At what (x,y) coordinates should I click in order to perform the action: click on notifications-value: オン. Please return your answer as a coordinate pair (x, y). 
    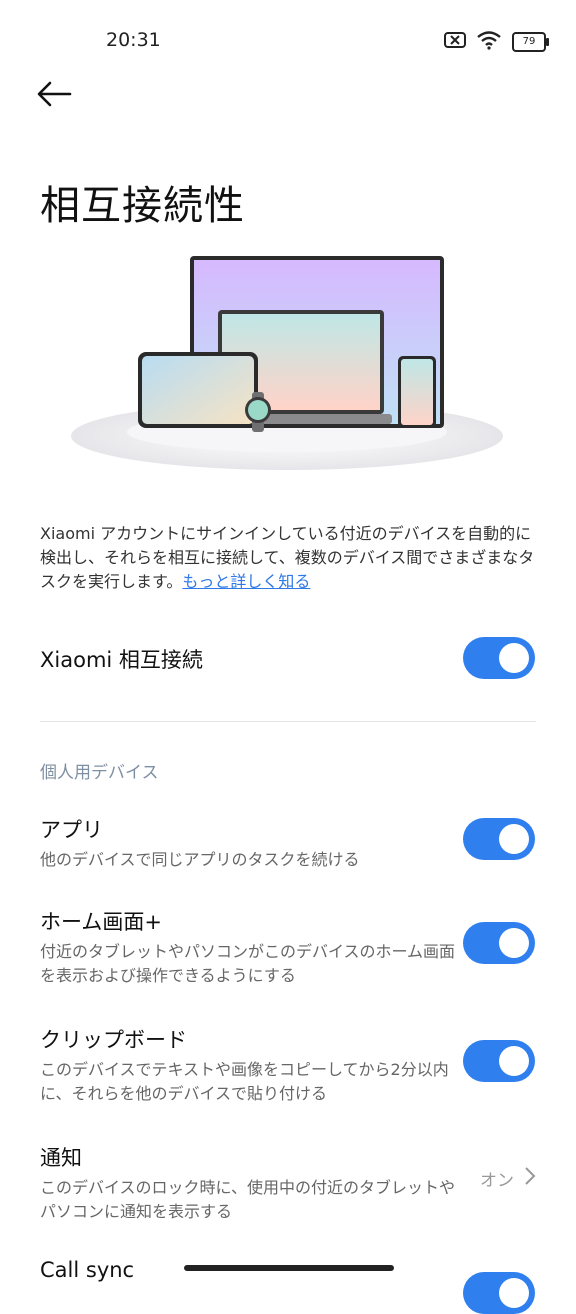
    Looking at the image, I should click on (508, 1178).